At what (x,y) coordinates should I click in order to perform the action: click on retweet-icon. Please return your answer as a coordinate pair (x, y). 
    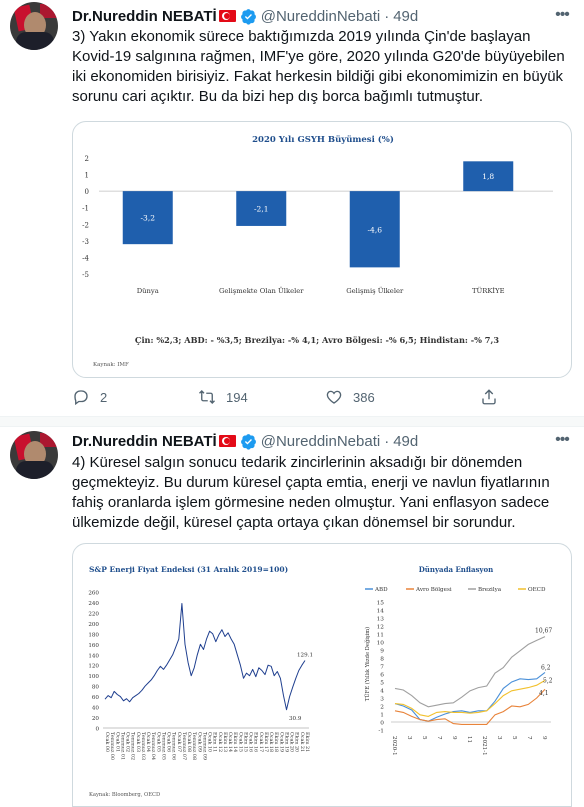
    Looking at the image, I should click on (207, 397).